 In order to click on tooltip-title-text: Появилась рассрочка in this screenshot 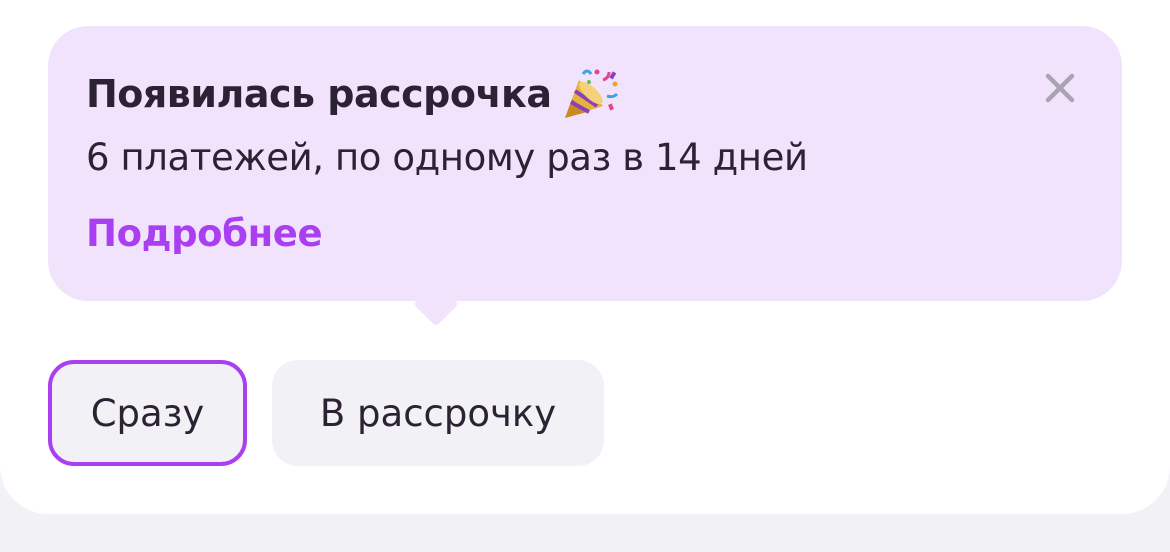, I will do `click(319, 94)`.